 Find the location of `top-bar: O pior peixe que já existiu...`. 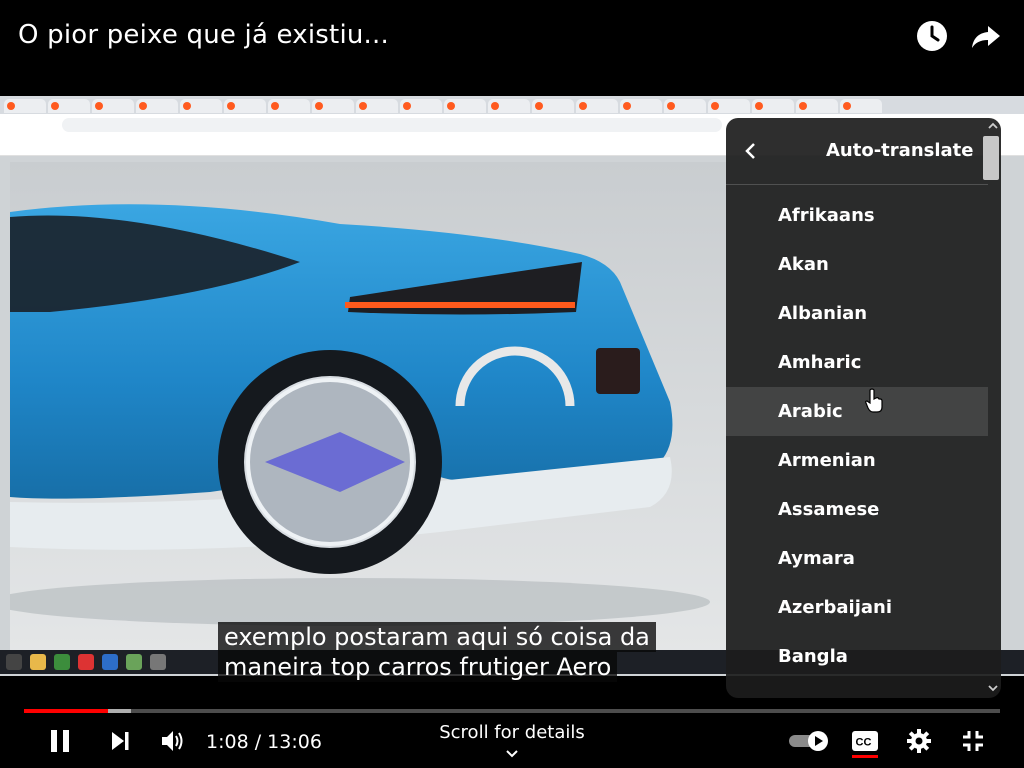

top-bar: O pior peixe que já existiu... is located at coordinates (512, 48).